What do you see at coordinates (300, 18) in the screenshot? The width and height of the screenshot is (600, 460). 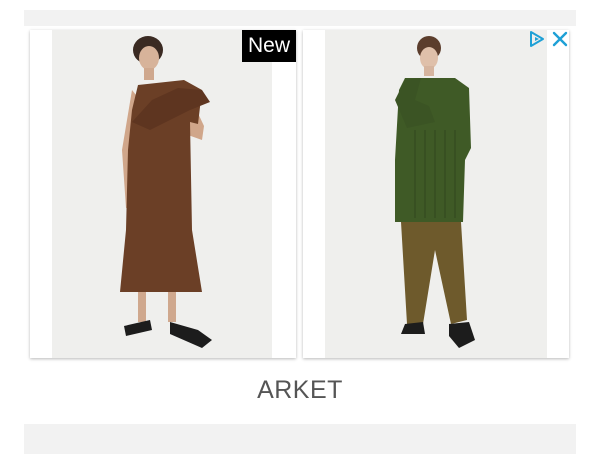 I see `top-spacer` at bounding box center [300, 18].